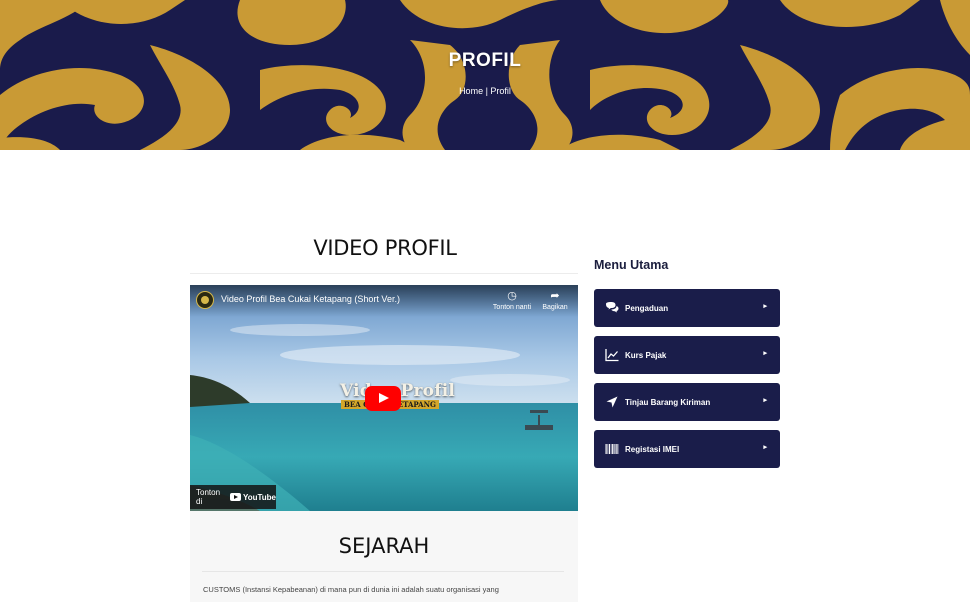 The image size is (970, 602). Describe the element at coordinates (555, 307) in the screenshot. I see `share-label: Bagikan` at that location.